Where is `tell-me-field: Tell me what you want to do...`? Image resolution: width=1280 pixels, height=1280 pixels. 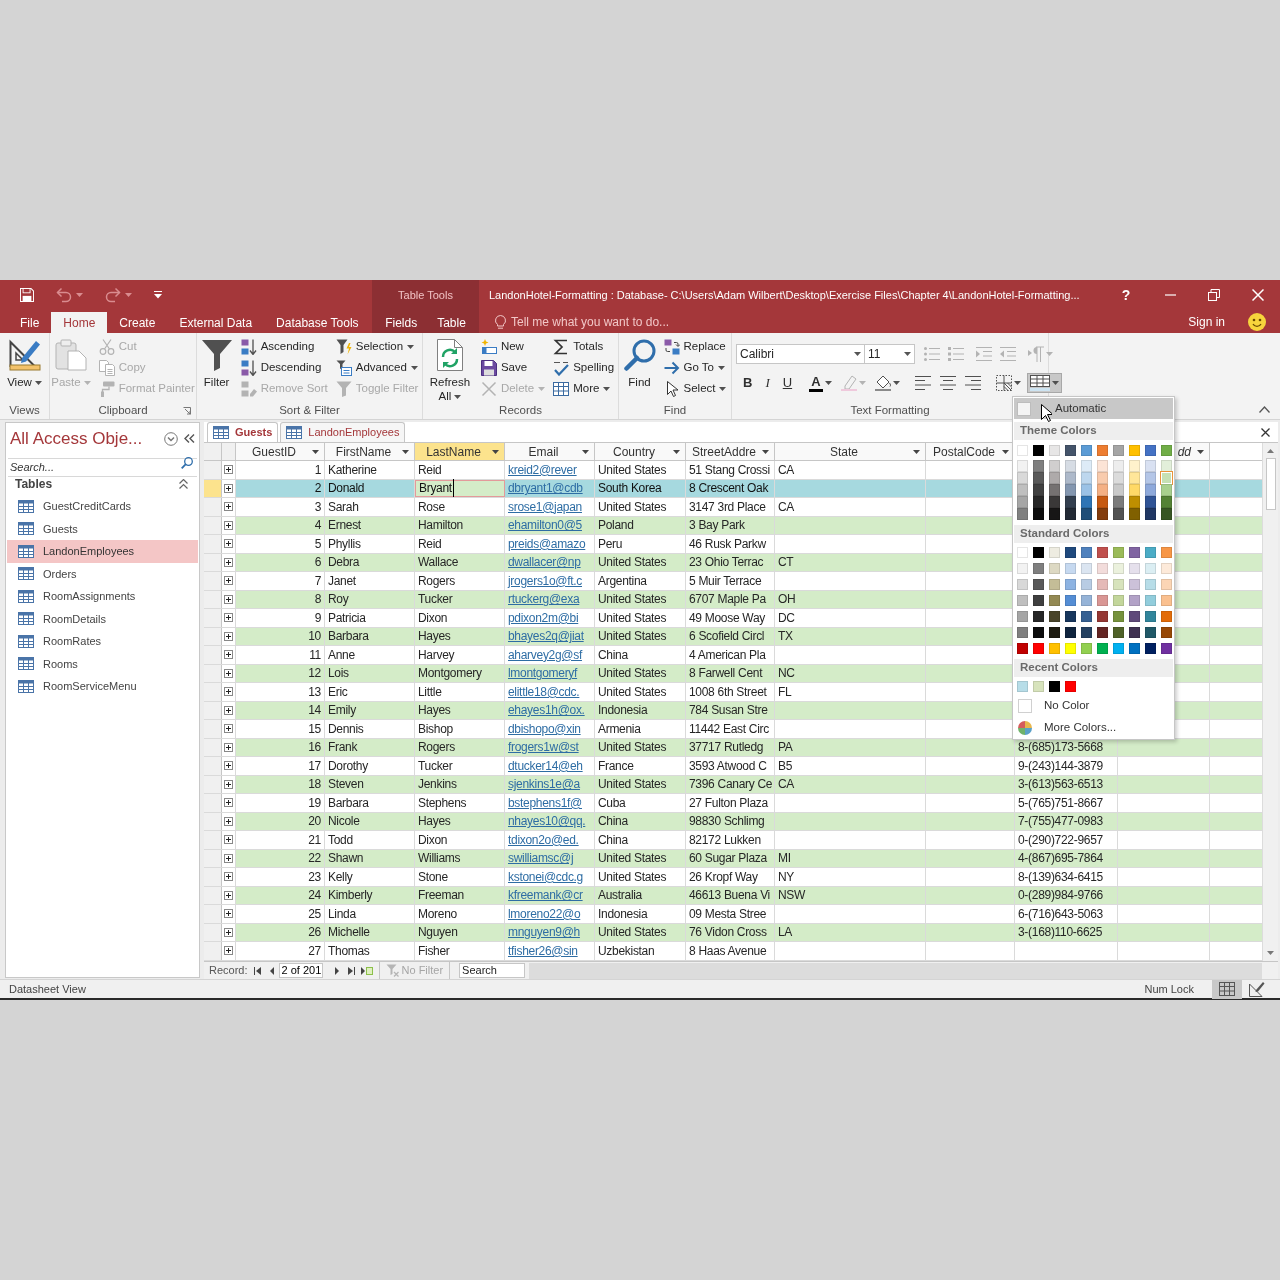 tell-me-field: Tell me what you want to do... is located at coordinates (606, 321).